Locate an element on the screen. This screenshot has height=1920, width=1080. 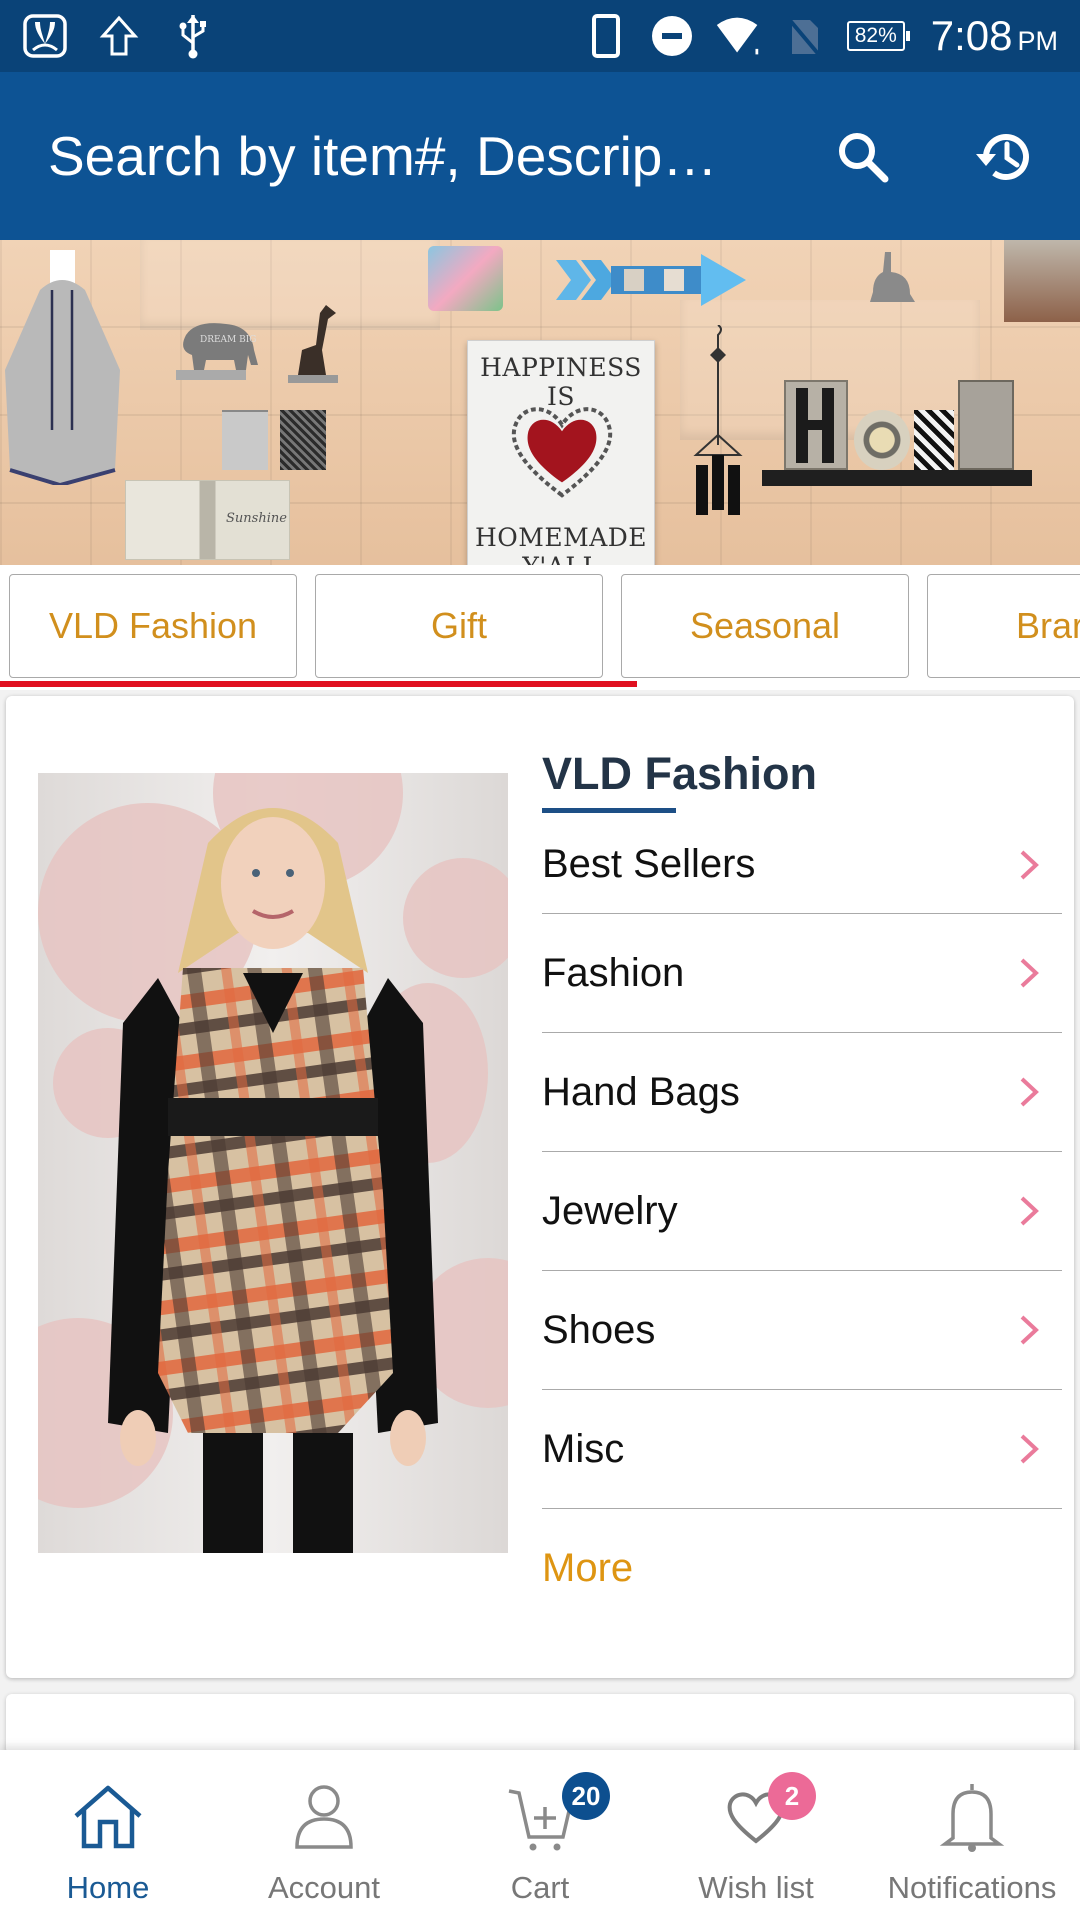
next-category-card is located at coordinates (540, 1724).